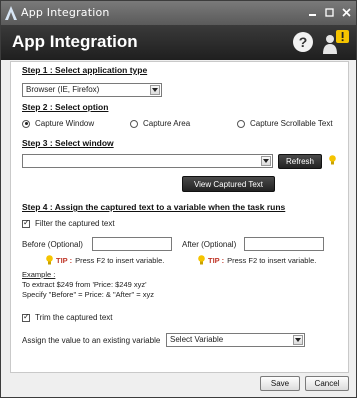  Describe the element at coordinates (26, 123) in the screenshot. I see `radio-button-selected` at that location.